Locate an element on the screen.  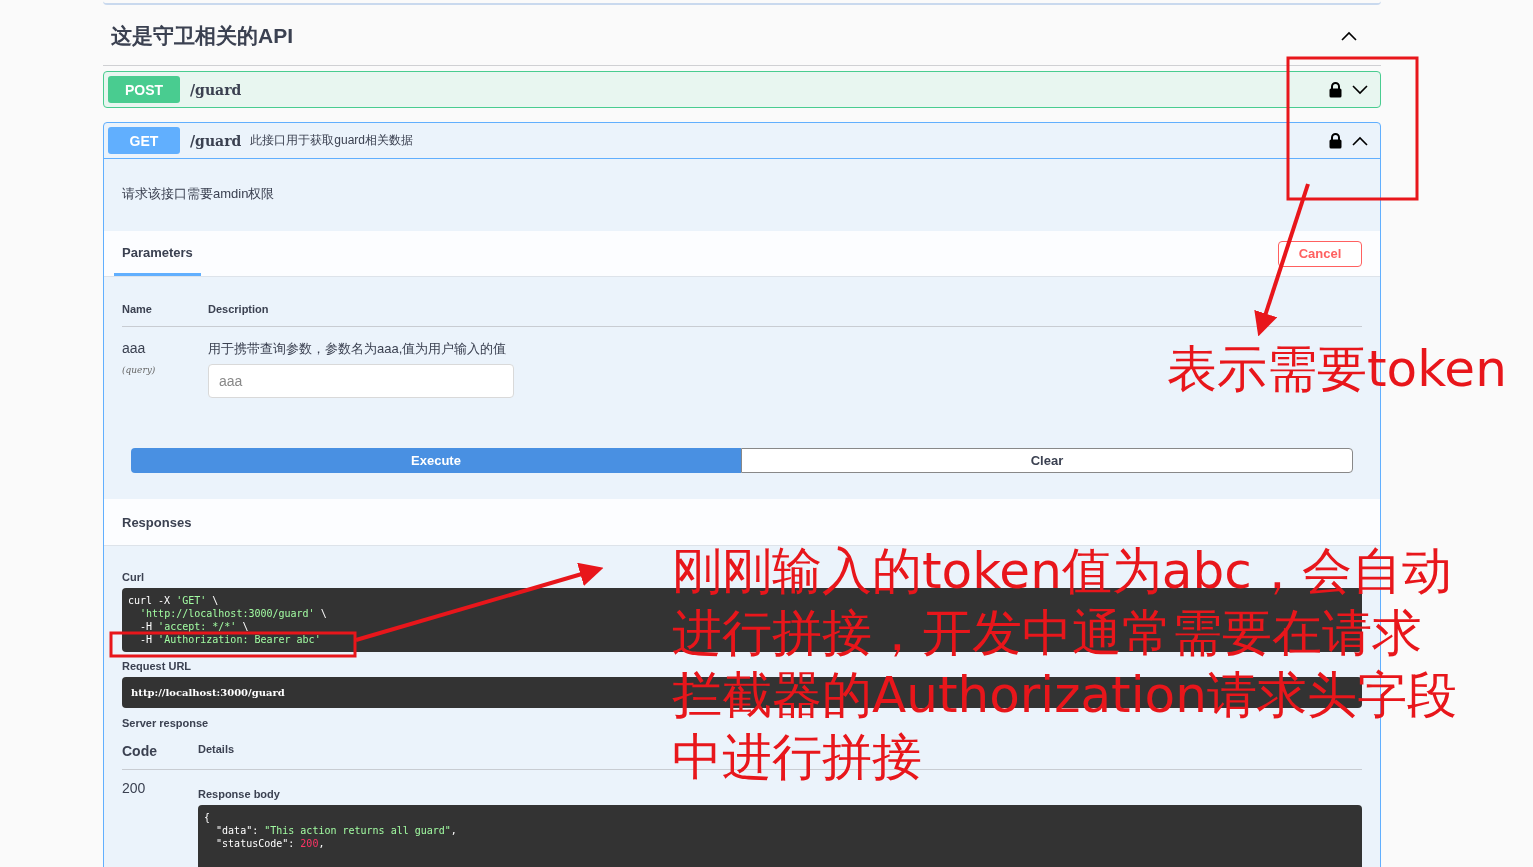
section-title: 这是守卫相关的API is located at coordinates (202, 36).